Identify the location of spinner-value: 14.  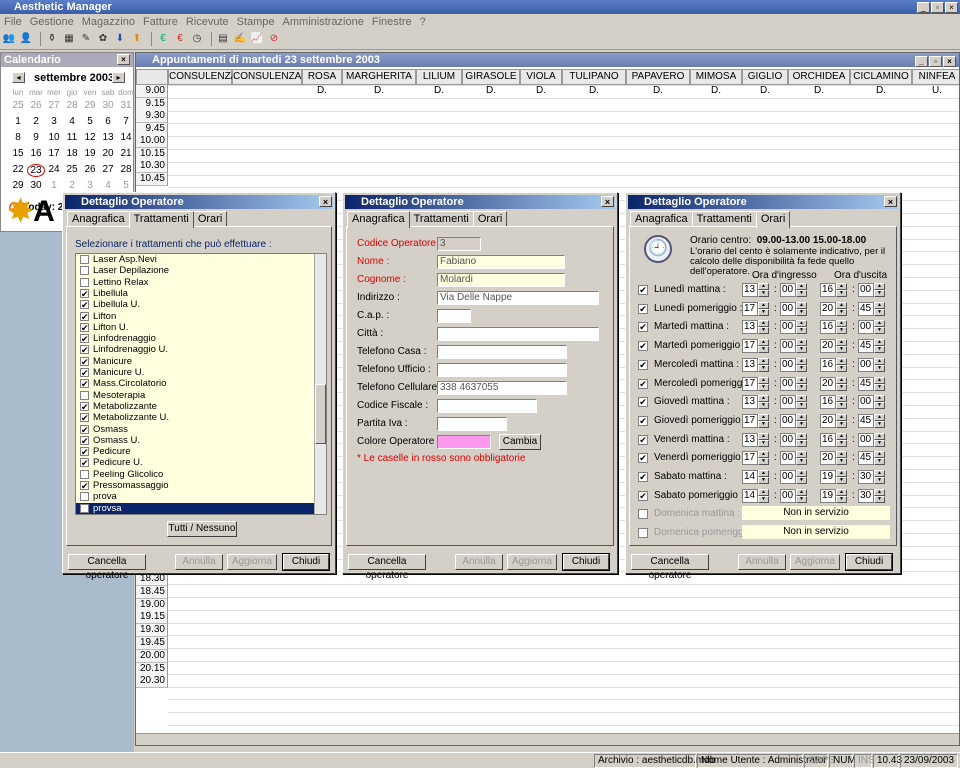
(750, 477).